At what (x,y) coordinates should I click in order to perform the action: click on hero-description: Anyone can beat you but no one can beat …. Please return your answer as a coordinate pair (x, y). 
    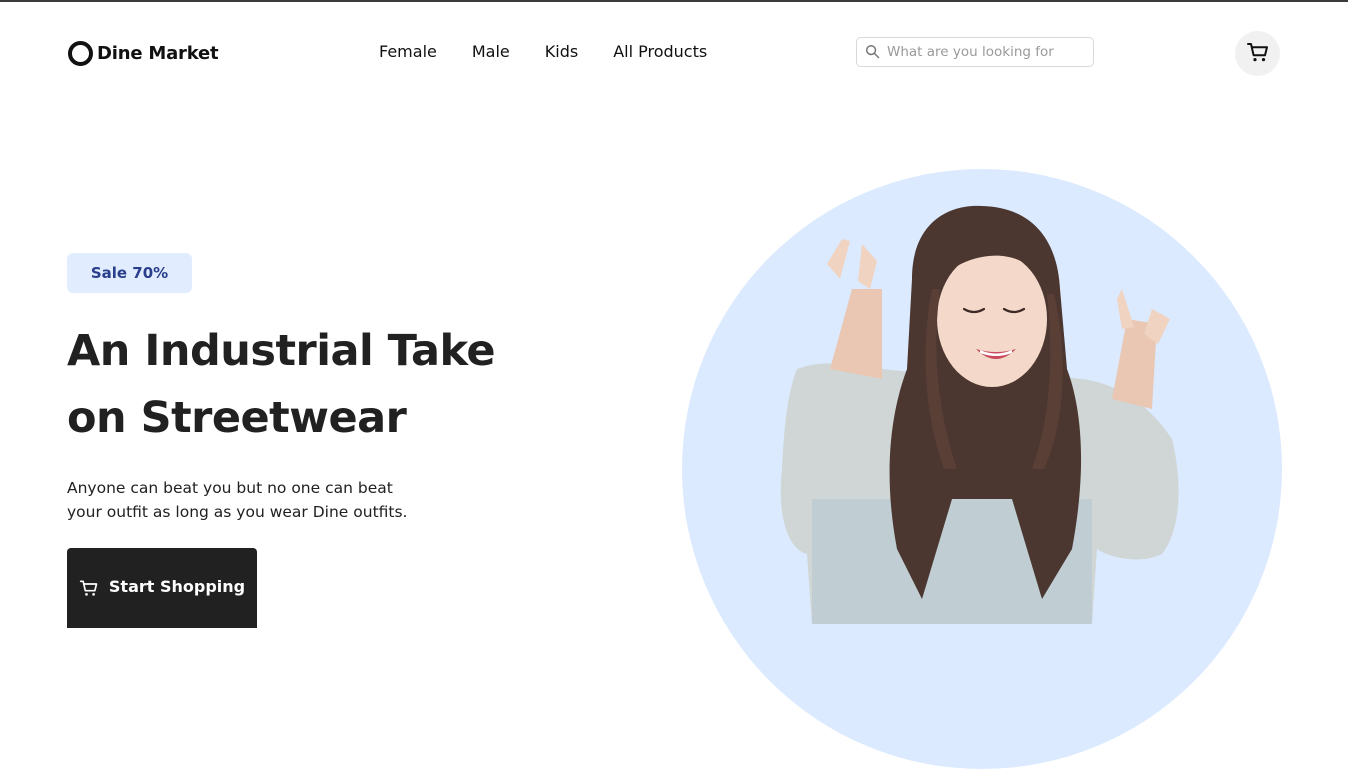
    Looking at the image, I should click on (247, 500).